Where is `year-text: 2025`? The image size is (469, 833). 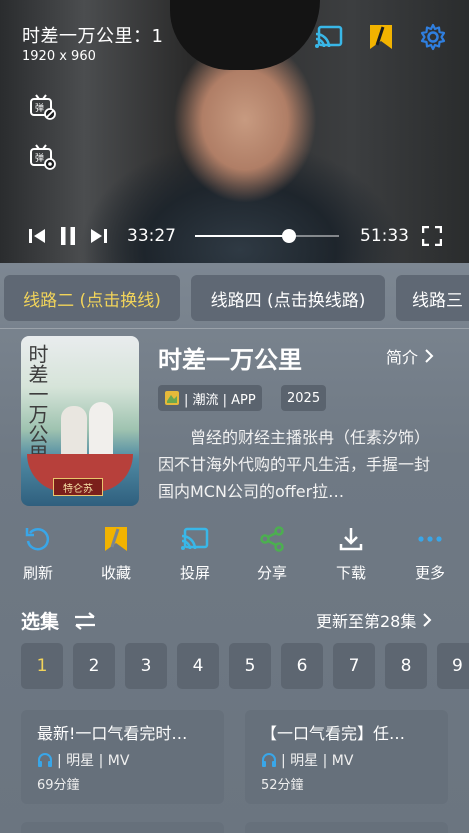 year-text: 2025 is located at coordinates (304, 398).